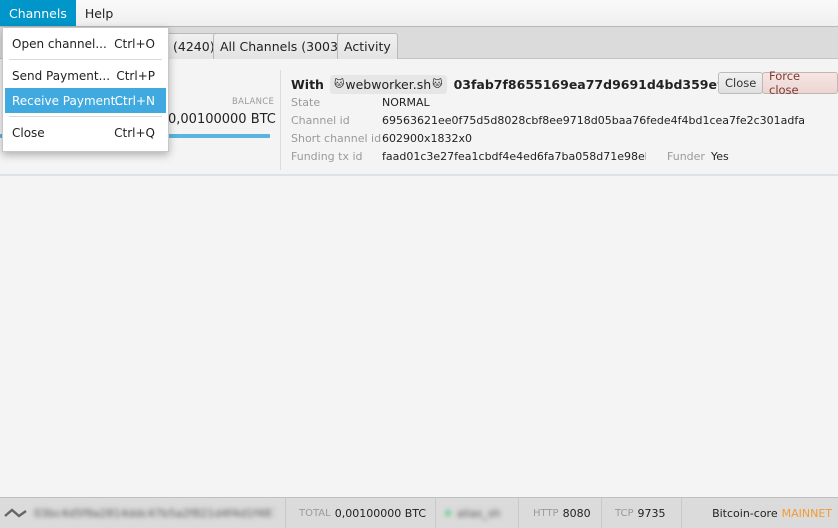  I want to click on channel-id-label: Channel id, so click(320, 120).